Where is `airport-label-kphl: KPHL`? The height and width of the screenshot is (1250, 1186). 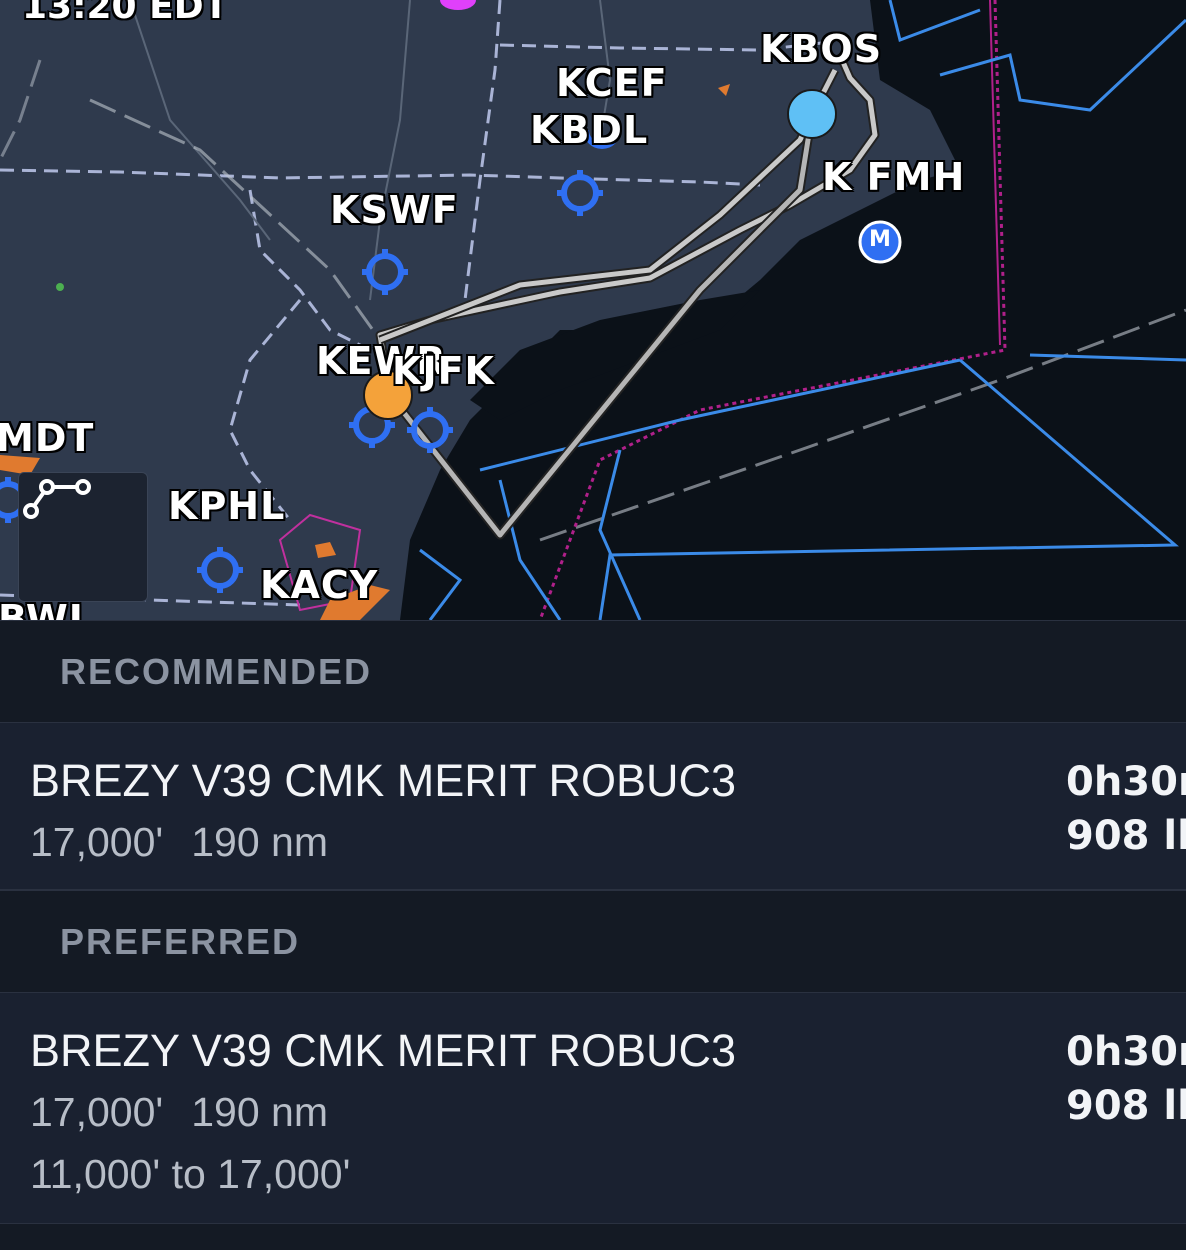
airport-label-kphl: KPHL is located at coordinates (226, 506).